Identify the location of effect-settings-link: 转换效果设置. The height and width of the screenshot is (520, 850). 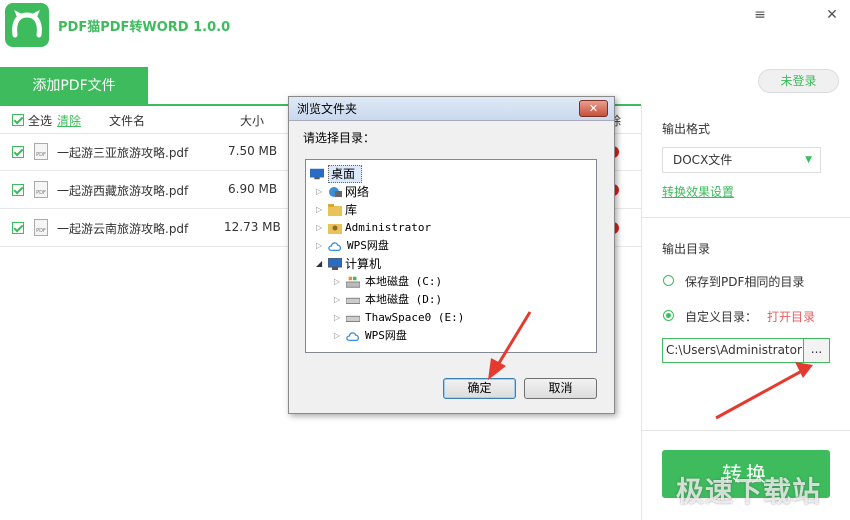
(698, 191).